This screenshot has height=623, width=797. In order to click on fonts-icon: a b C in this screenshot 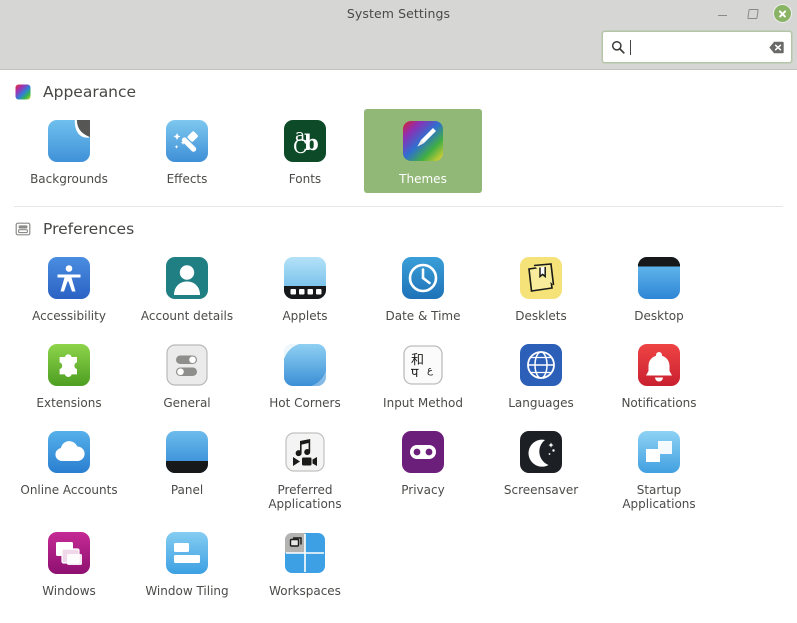, I will do `click(305, 141)`.